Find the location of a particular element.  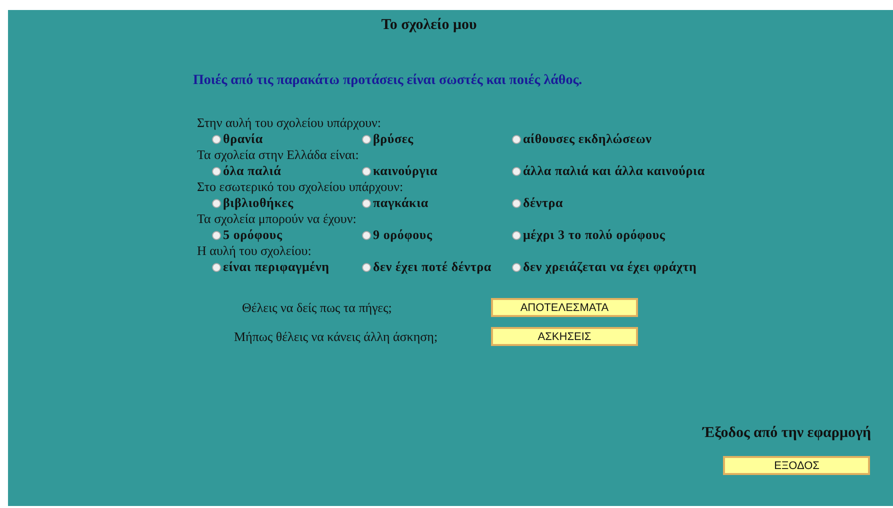

exit-button: ΕΞΟΔΟΣ is located at coordinates (796, 465).